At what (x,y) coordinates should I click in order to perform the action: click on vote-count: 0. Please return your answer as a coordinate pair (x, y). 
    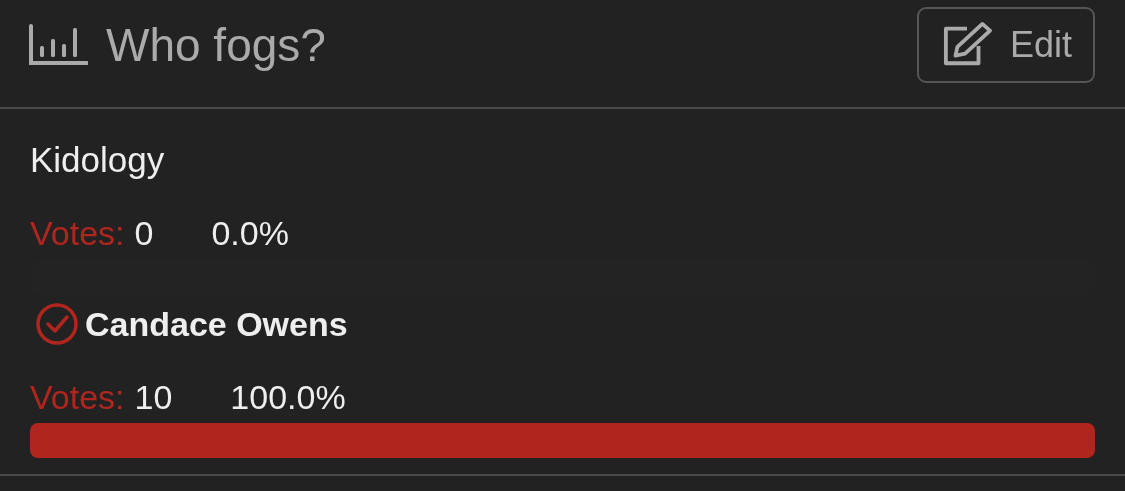
    Looking at the image, I should click on (144, 233).